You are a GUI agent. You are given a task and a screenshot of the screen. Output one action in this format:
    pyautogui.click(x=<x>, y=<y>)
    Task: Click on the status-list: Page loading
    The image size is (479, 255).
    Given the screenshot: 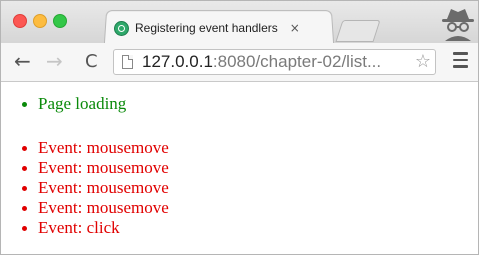 What is the action you would take?
    pyautogui.click(x=74, y=104)
    